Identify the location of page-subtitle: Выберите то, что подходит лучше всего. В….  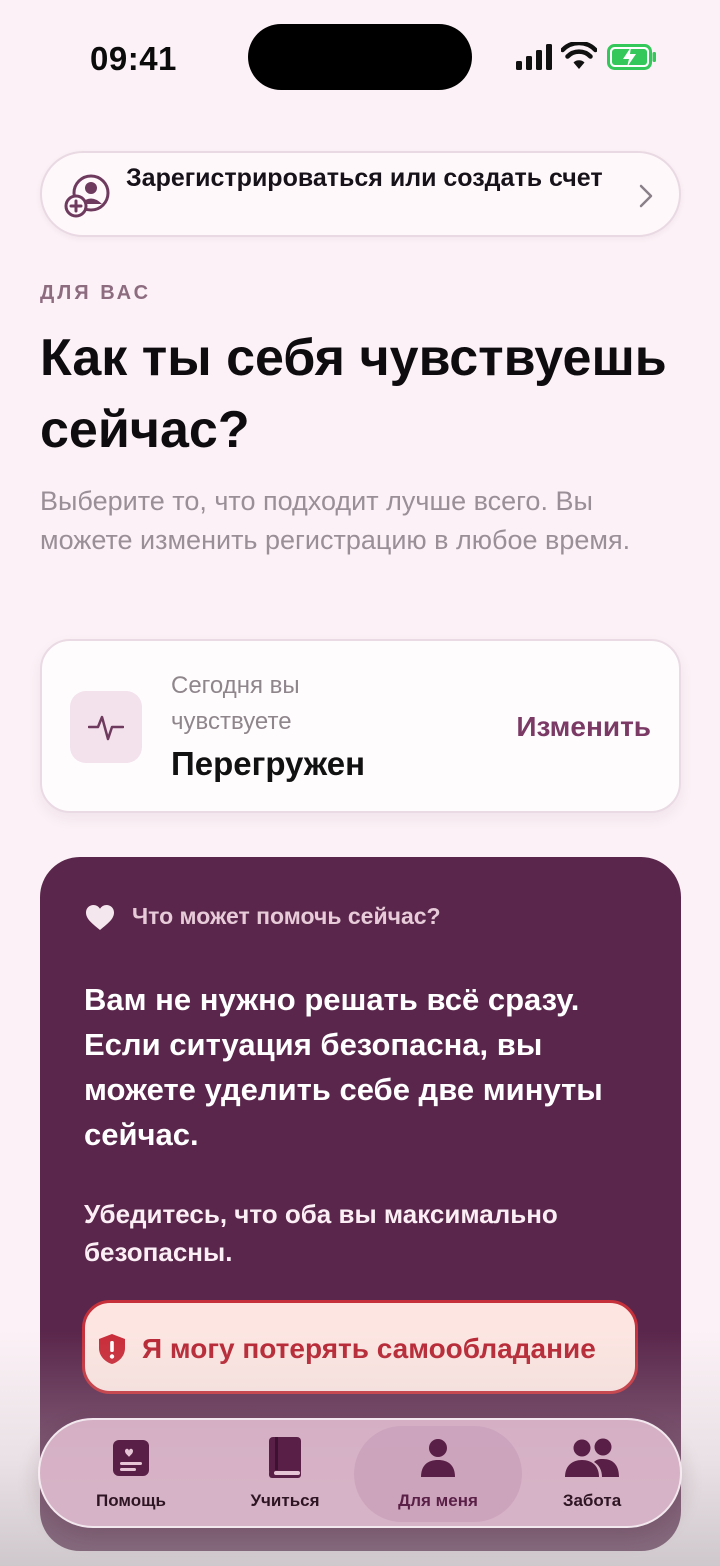
(335, 520).